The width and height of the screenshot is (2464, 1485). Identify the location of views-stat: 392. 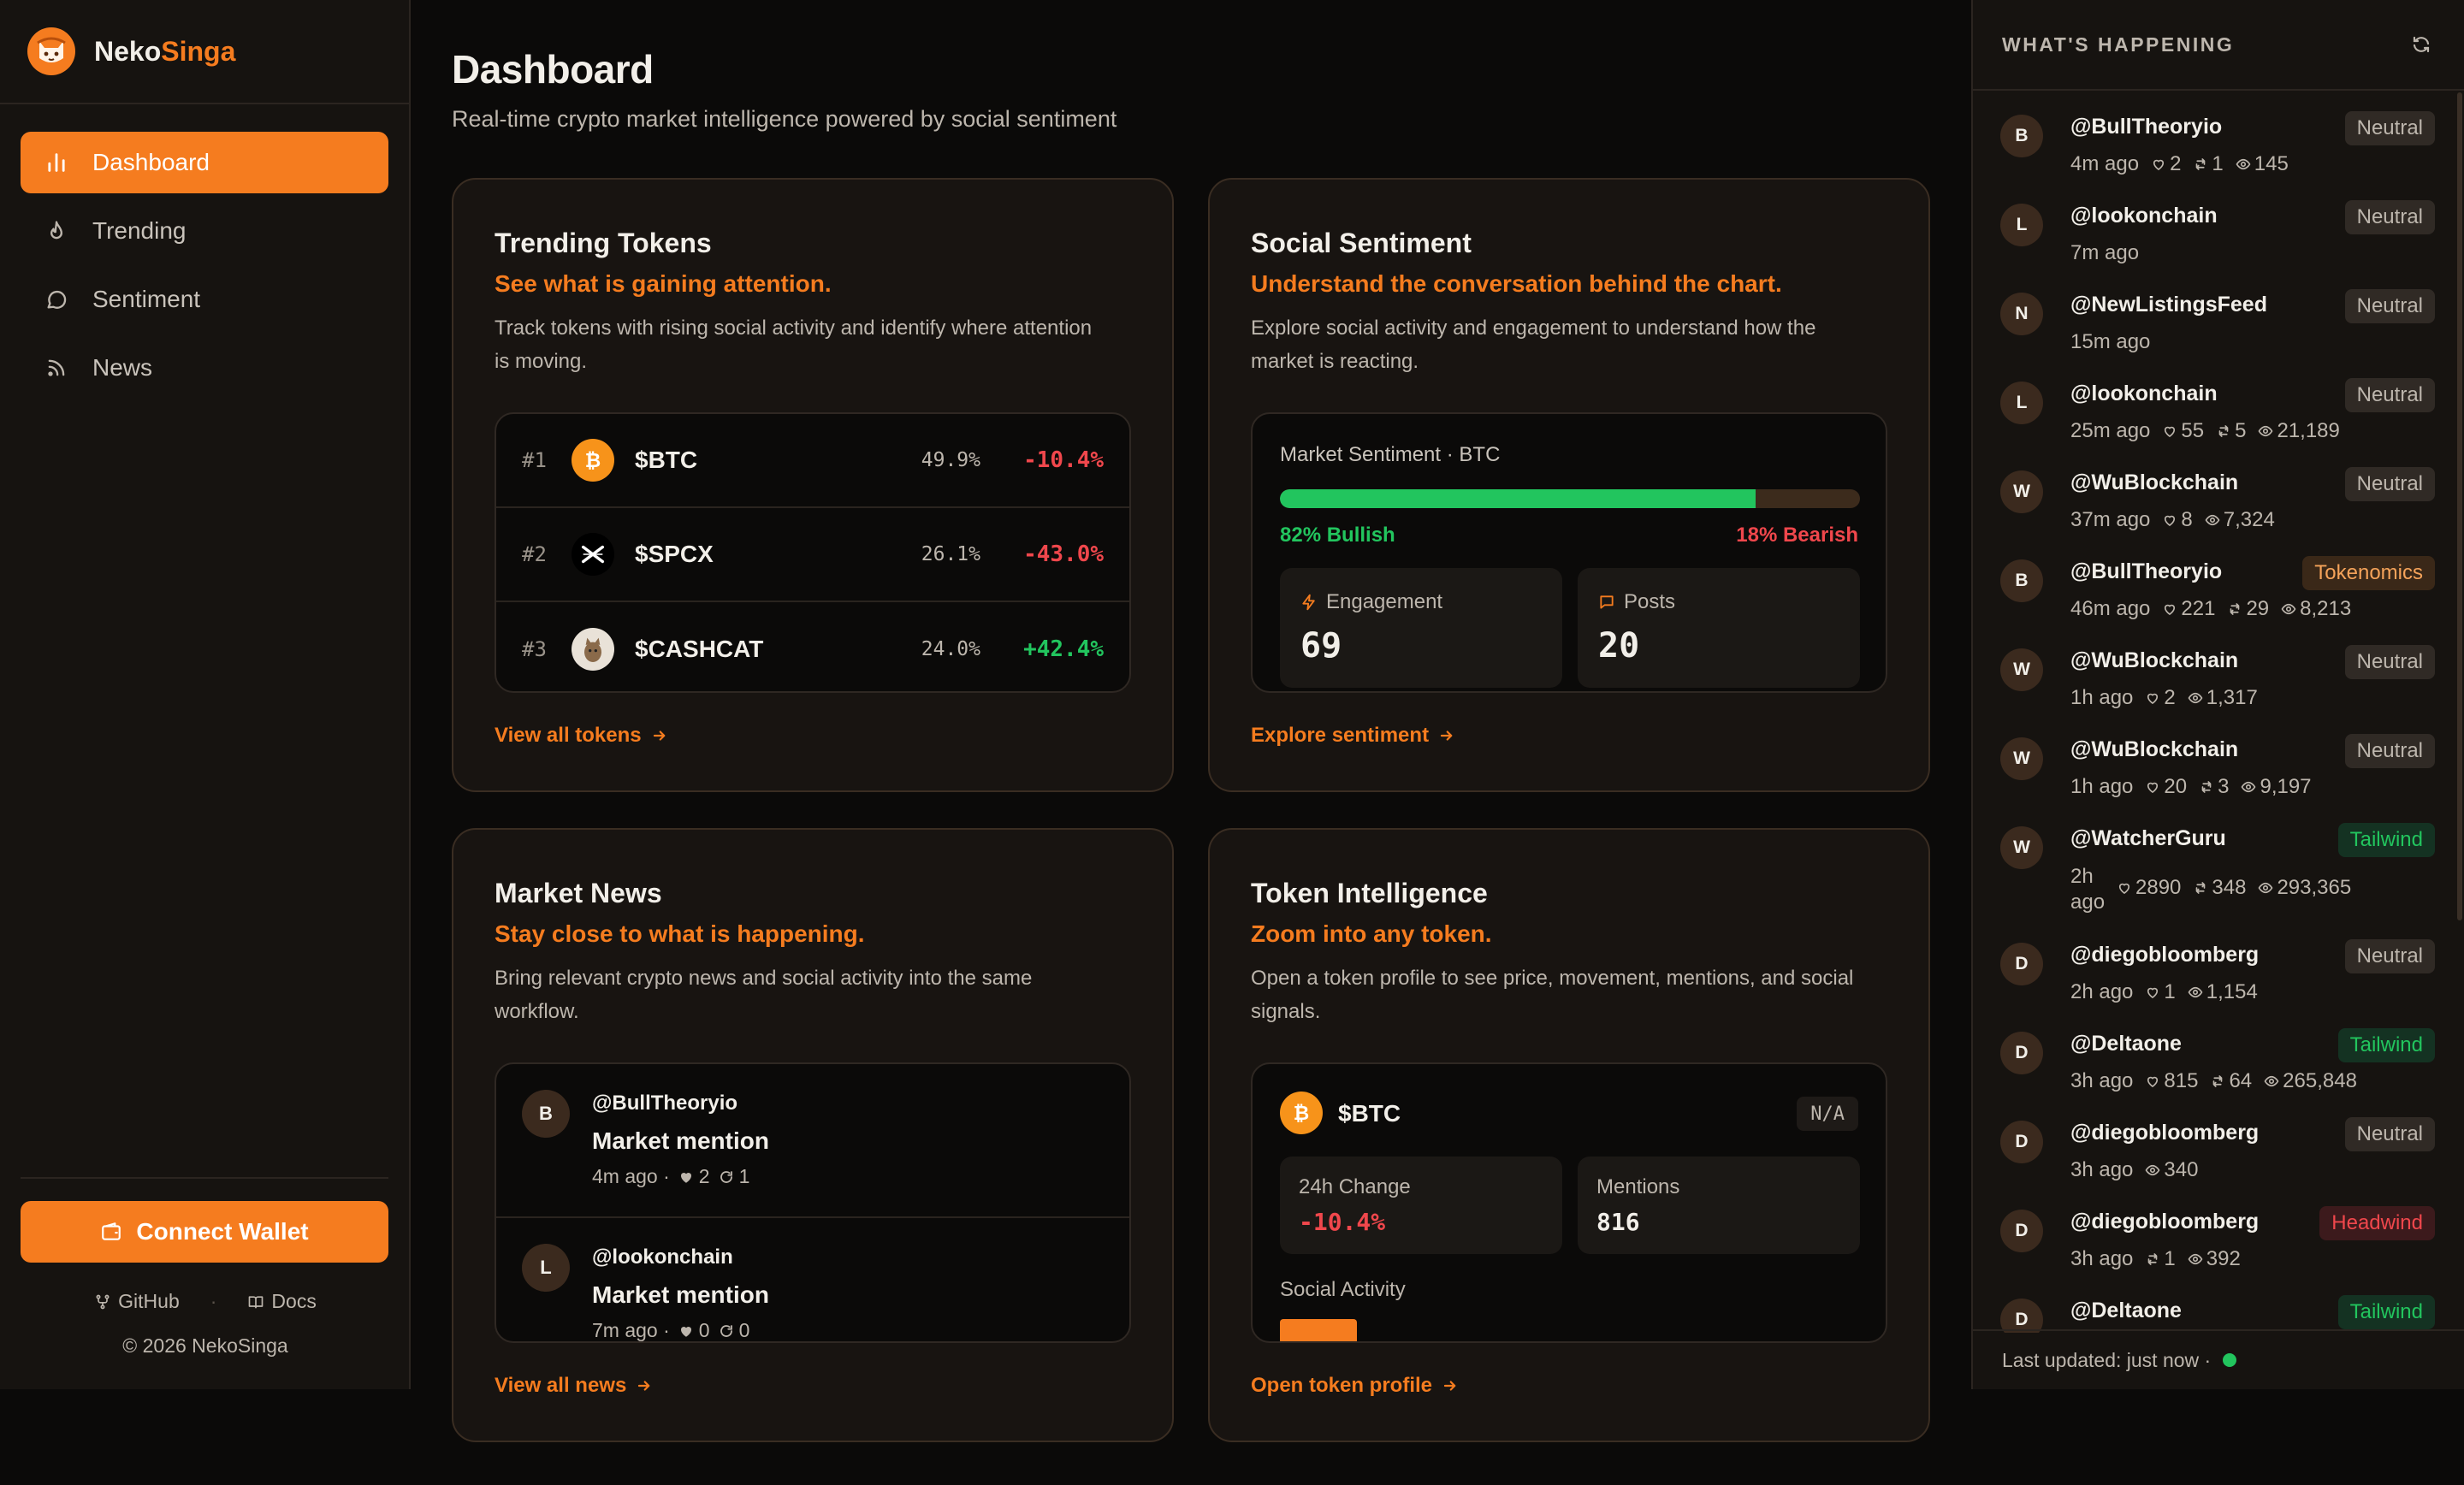
(2214, 1259).